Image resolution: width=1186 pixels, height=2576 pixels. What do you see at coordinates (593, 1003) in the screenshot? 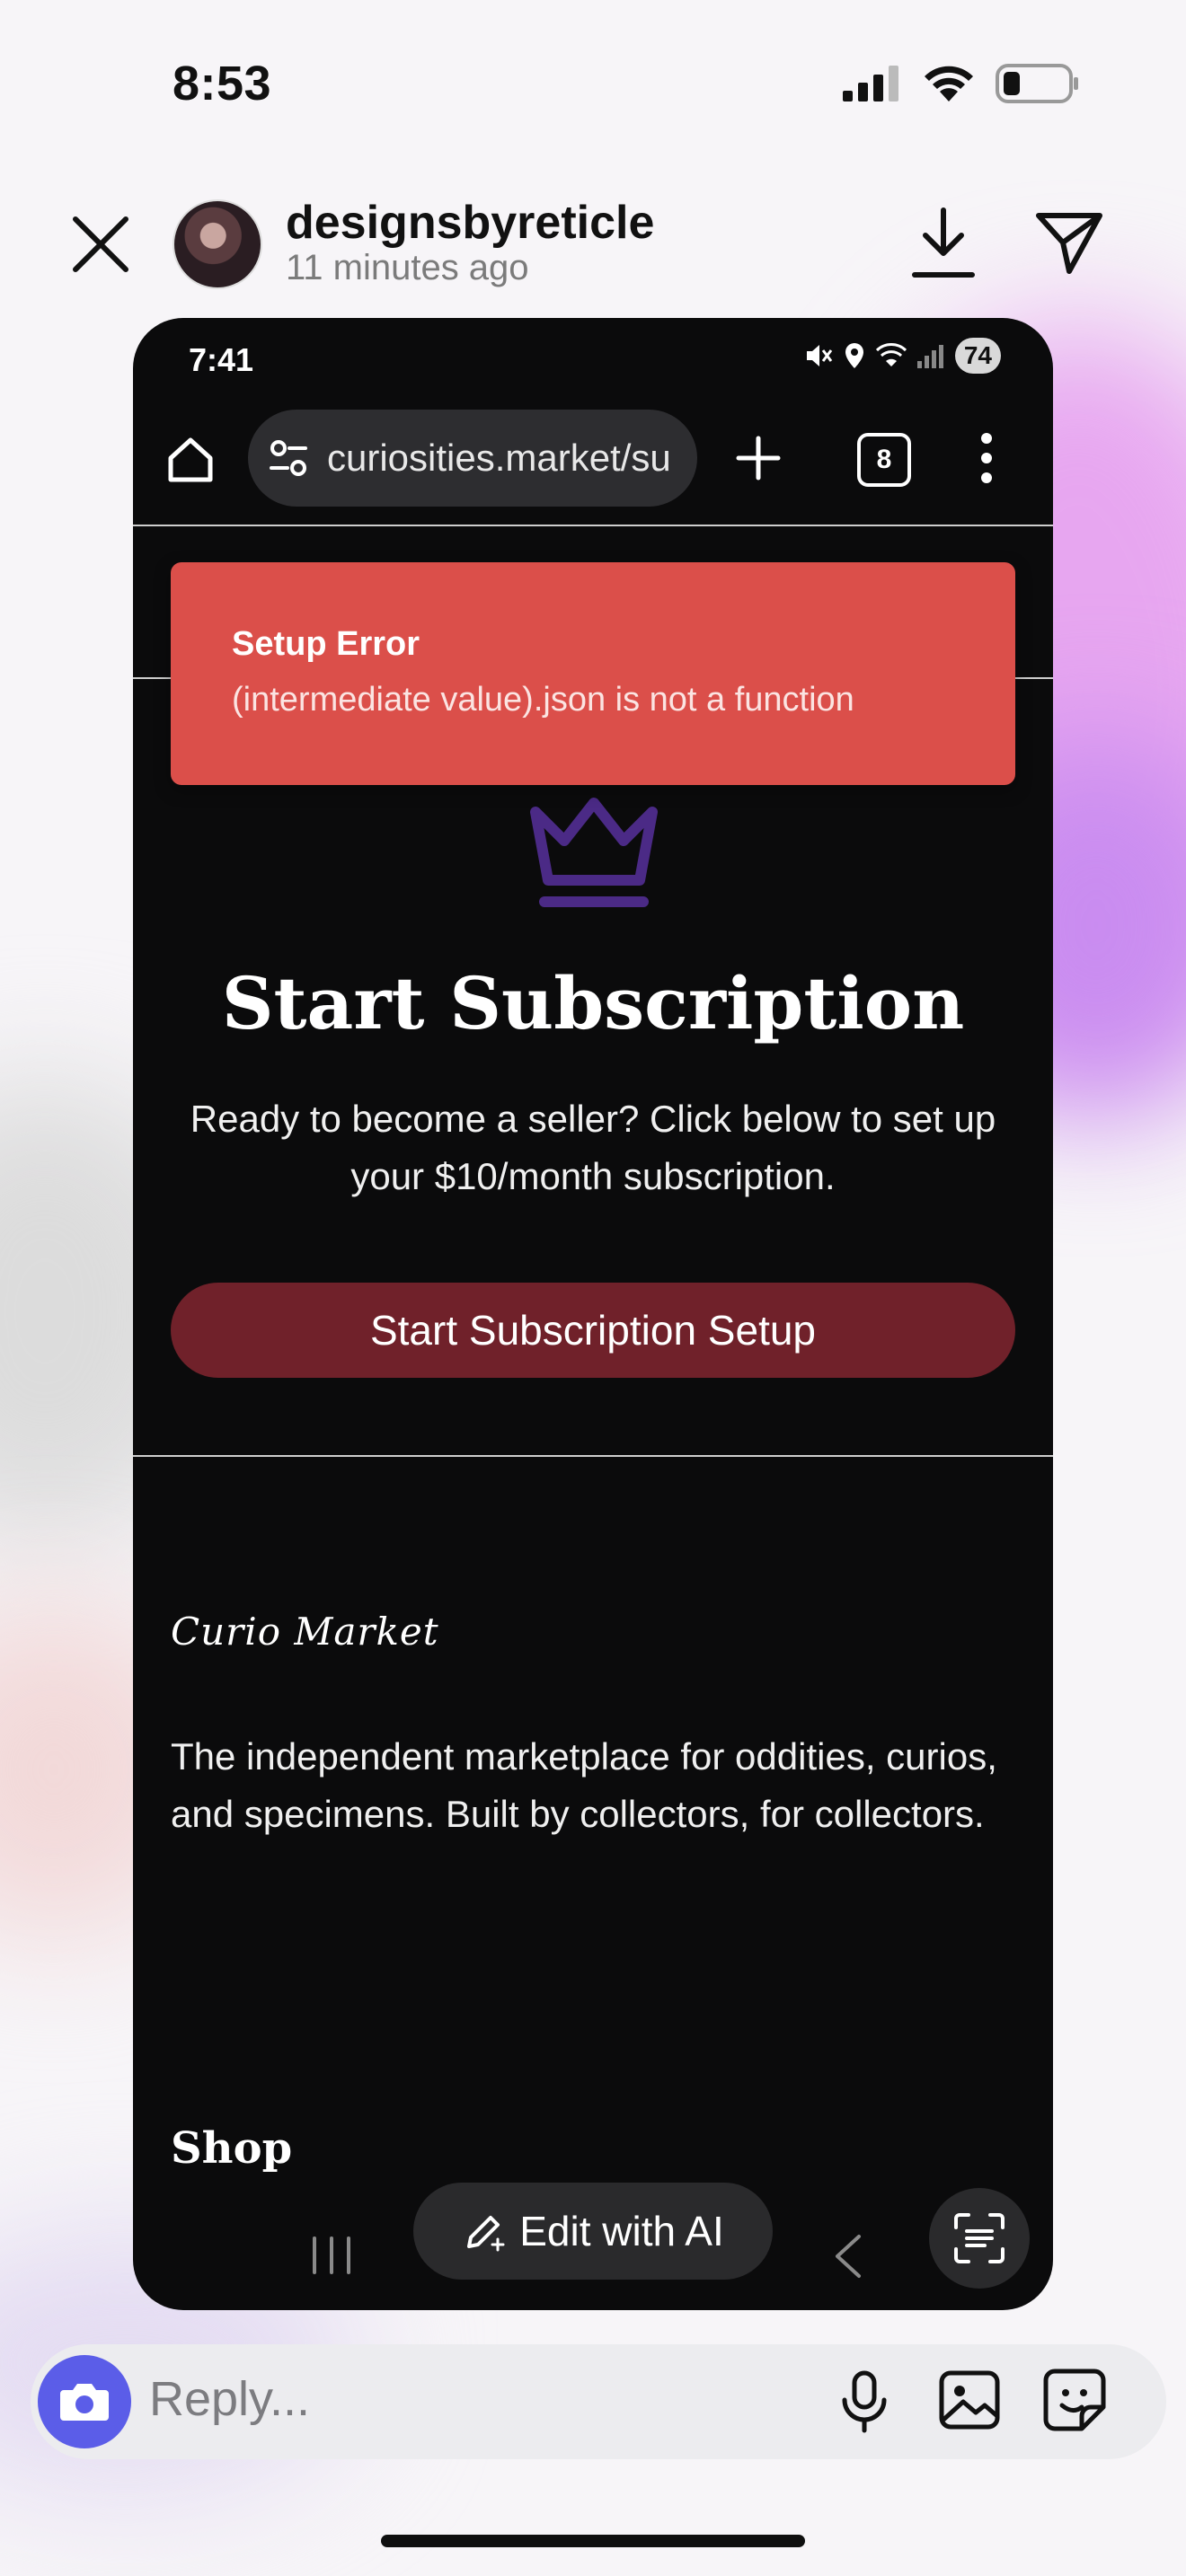
I see `page-title: Start Subscription` at bounding box center [593, 1003].